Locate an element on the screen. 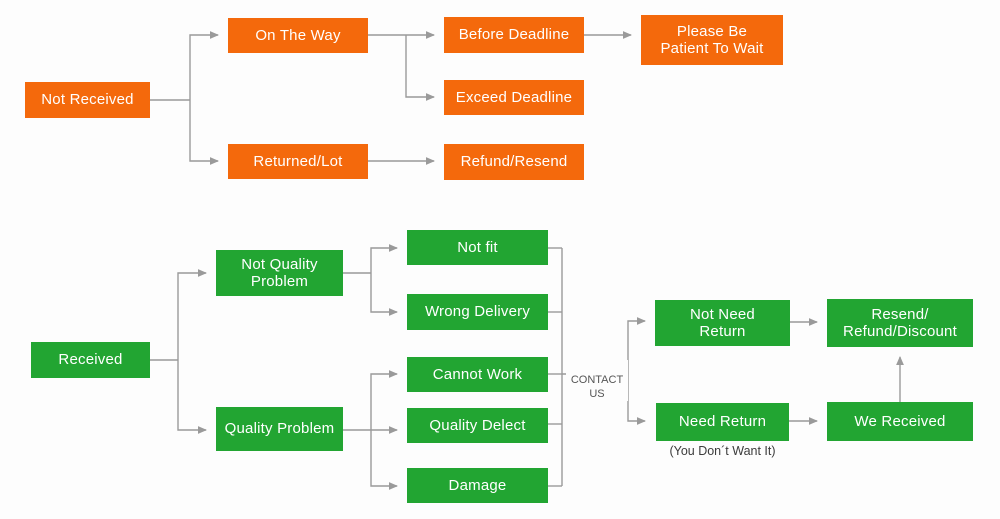 The image size is (1000, 519). node-label: Returned/Lot is located at coordinates (298, 161).